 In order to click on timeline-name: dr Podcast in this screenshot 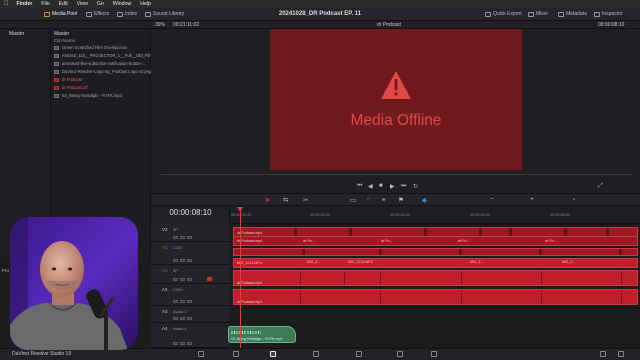, I will do `click(389, 25)`.